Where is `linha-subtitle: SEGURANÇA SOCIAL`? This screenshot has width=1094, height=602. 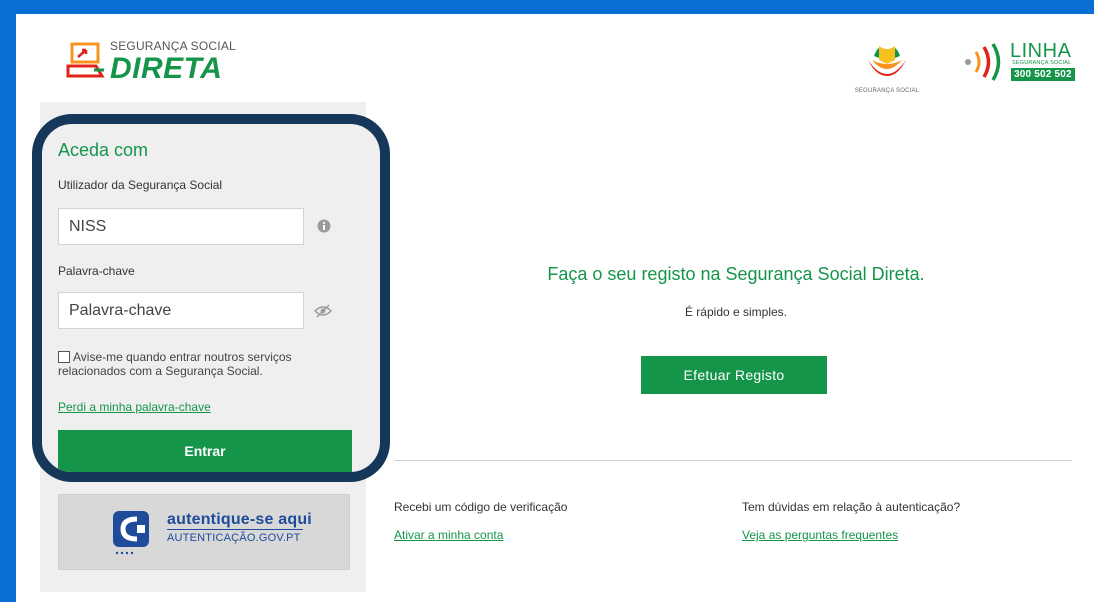
linha-subtitle: SEGURANÇA SOCIAL is located at coordinates (1042, 63).